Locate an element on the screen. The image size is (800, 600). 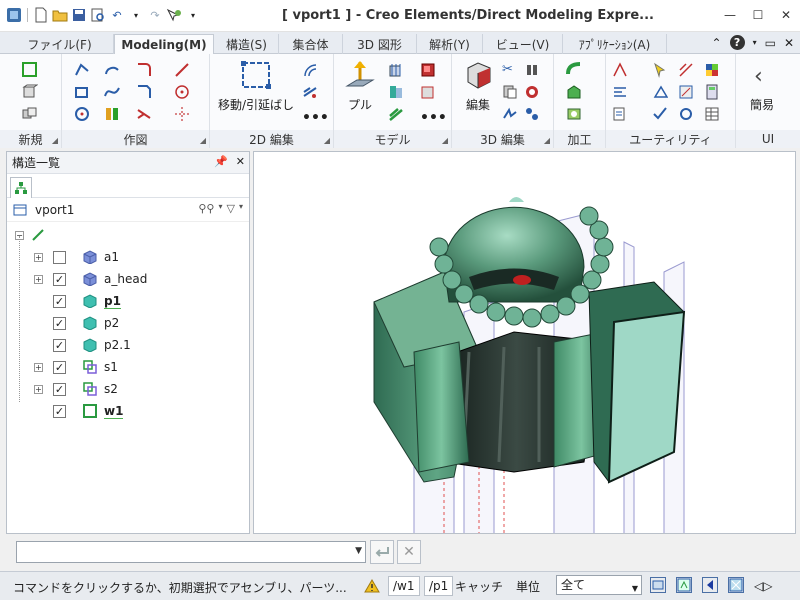
tree-row: ✓ p2.1 is located at coordinates (127, 345).